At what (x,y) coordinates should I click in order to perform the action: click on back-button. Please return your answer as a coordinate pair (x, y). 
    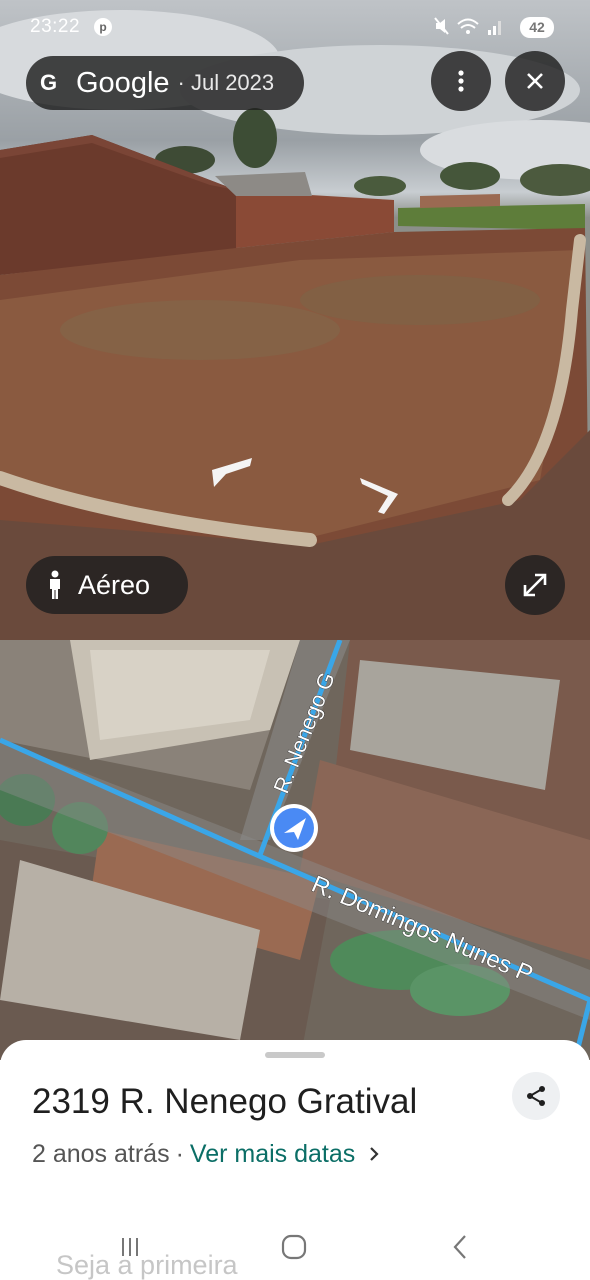
    Looking at the image, I should click on (460, 1247).